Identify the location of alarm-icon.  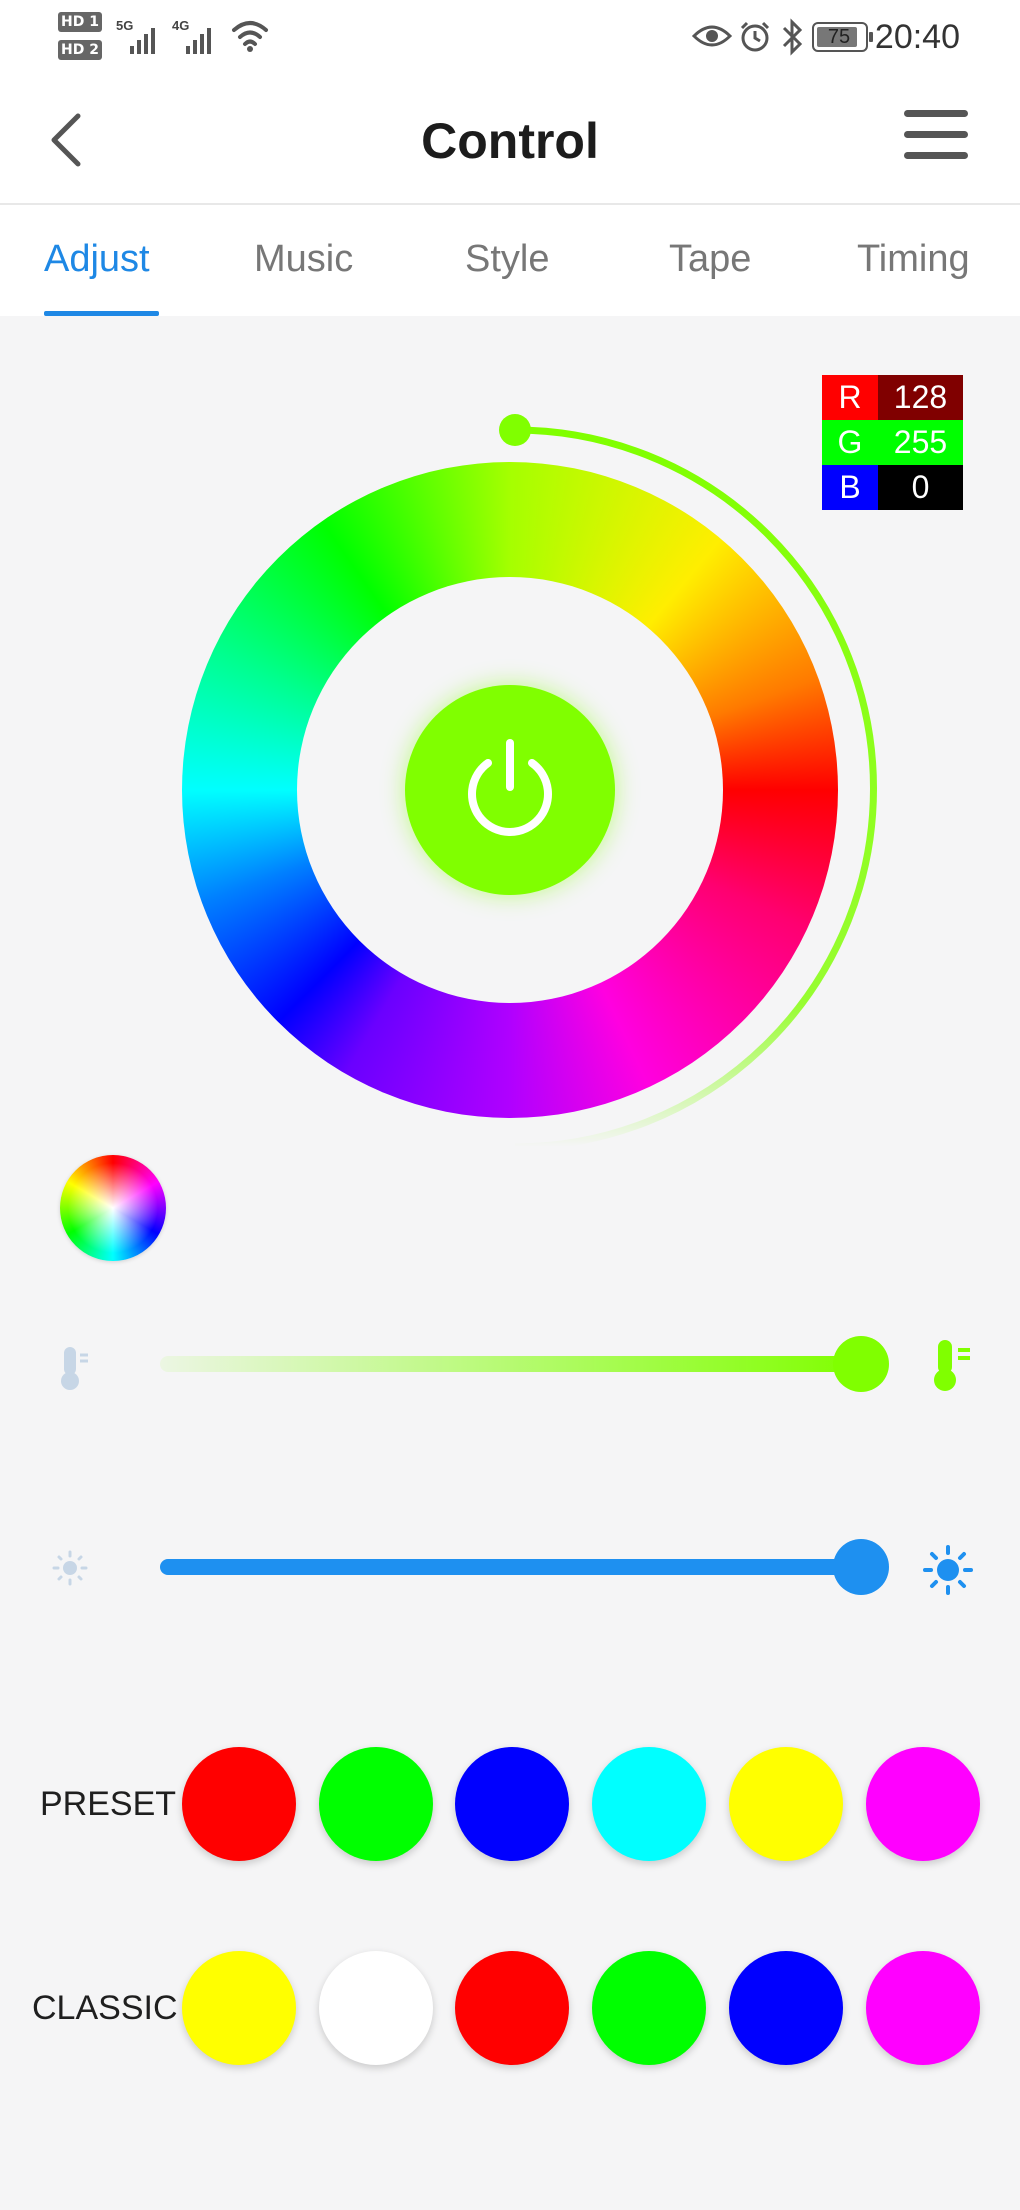
(755, 36).